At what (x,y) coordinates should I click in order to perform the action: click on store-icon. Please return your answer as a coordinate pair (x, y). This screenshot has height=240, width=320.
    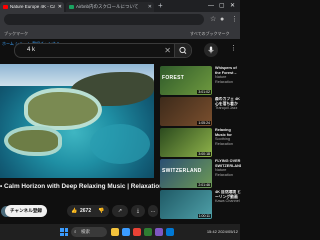
    Looking at the image, I should click on (148, 232).